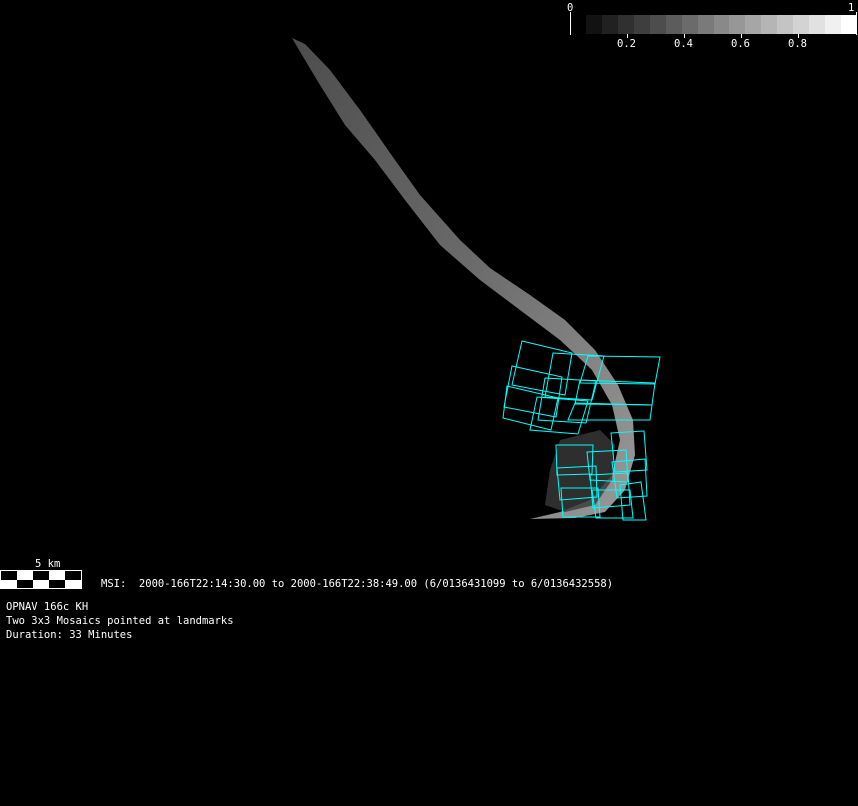  I want to click on colorbar-tick-label: 0.2, so click(626, 44).